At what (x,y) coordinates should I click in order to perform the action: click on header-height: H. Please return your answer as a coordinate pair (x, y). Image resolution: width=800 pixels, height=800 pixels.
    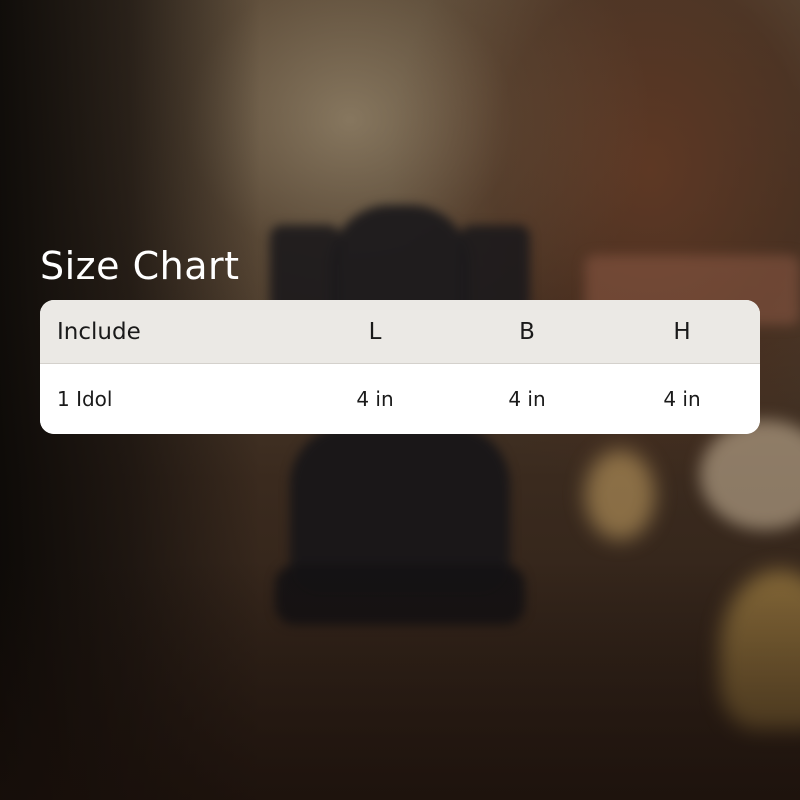
    Looking at the image, I should click on (682, 331).